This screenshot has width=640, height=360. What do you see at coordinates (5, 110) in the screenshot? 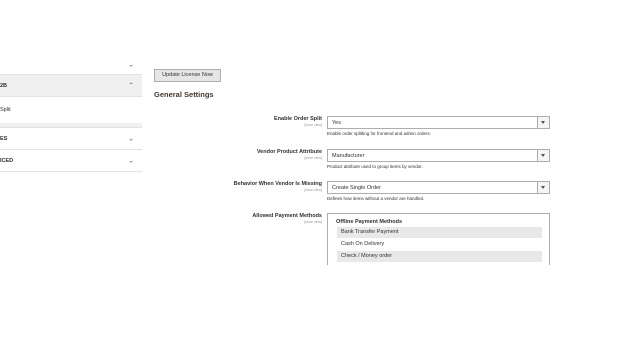
I see `sidebar-subitem-label: Split` at bounding box center [5, 110].